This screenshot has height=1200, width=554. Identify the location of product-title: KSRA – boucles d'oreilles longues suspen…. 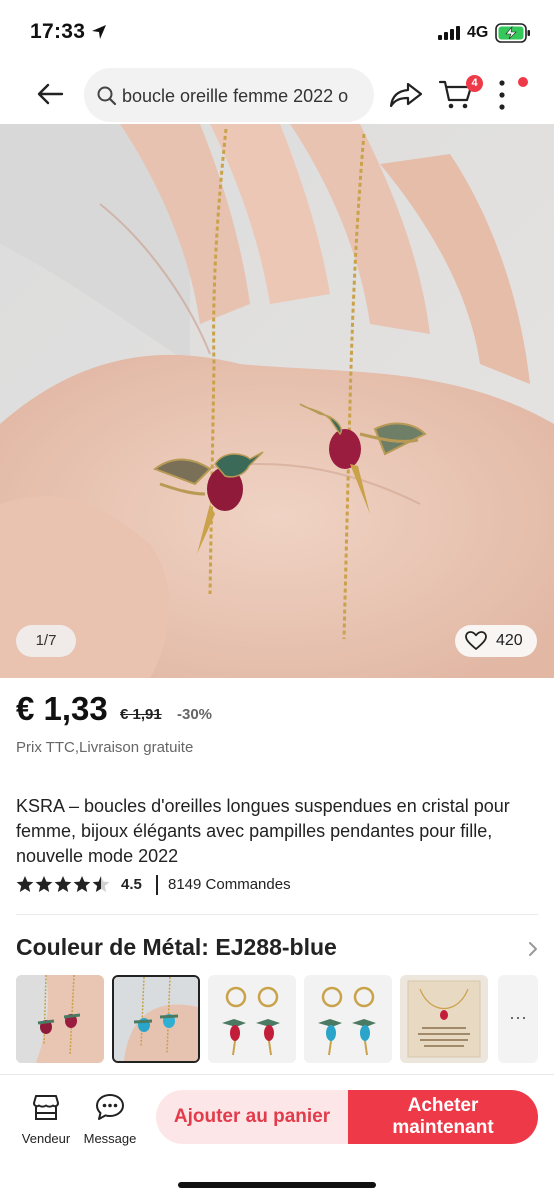
(263, 831).